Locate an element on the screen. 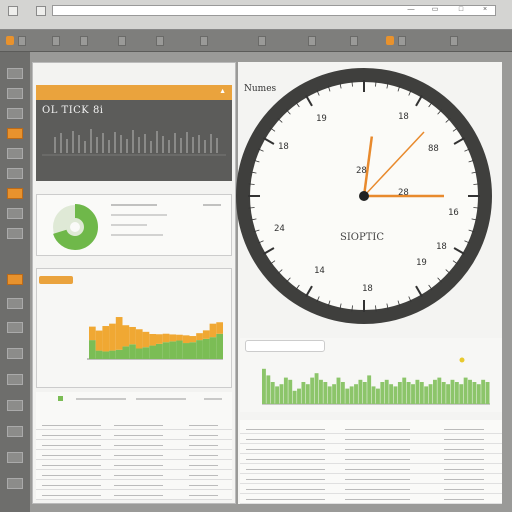 The width and height of the screenshot is (512, 512). alert-card: ▲ OL TICK 8i is located at coordinates (134, 133).